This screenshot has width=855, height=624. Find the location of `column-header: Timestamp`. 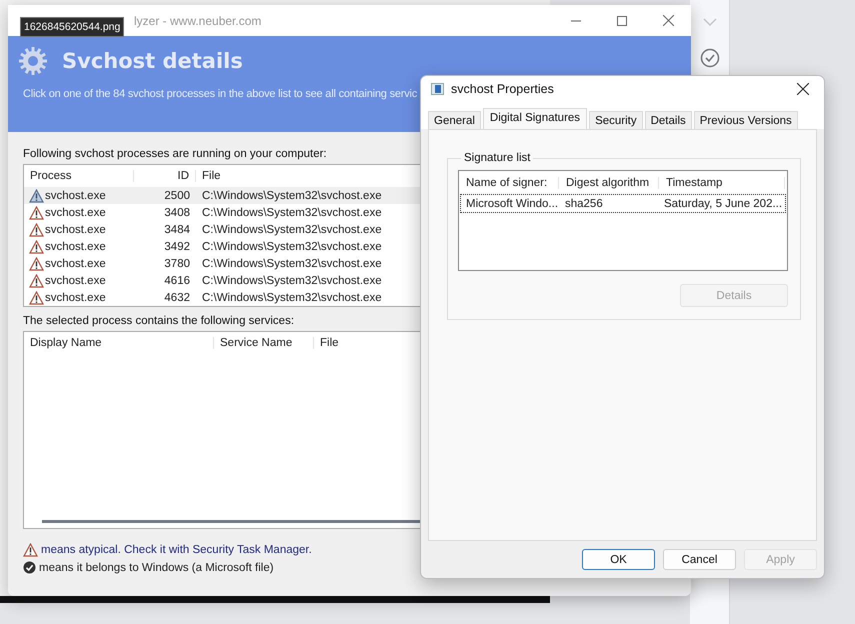

column-header: Timestamp is located at coordinates (722, 183).